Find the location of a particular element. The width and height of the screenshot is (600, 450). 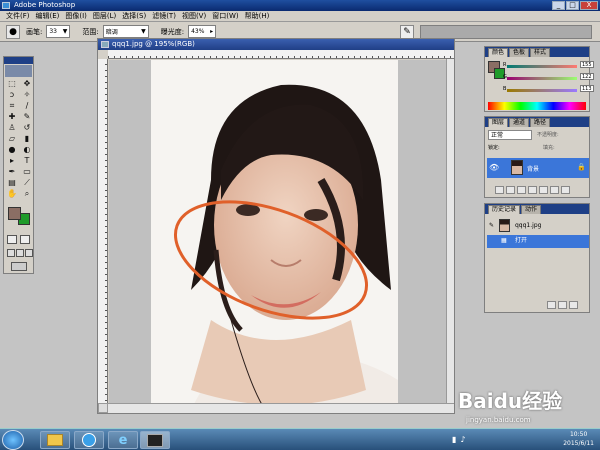

notes-icon: ▤ is located at coordinates (12, 183).